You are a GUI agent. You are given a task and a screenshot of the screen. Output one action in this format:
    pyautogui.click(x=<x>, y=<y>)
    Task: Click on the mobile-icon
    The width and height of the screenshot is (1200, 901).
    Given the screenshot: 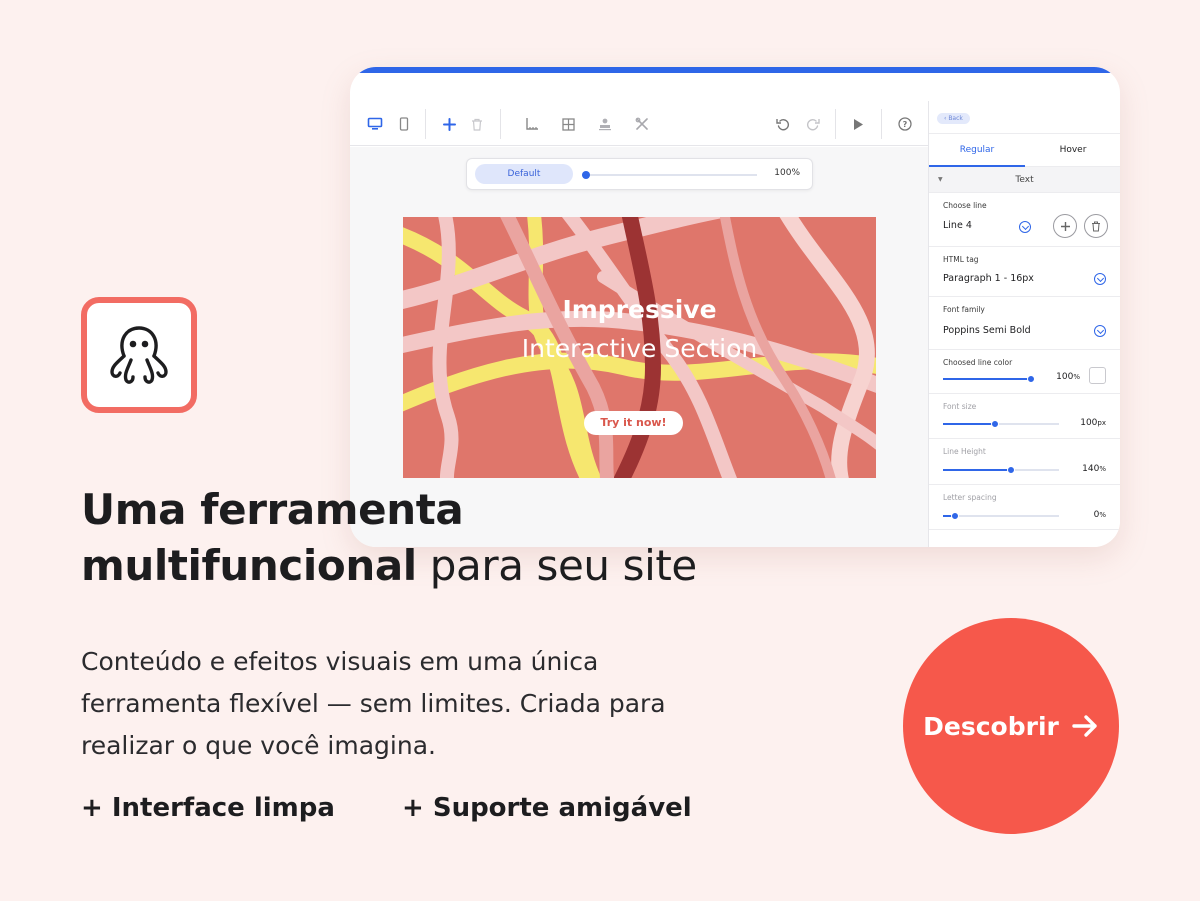 What is the action you would take?
    pyautogui.click(x=404, y=124)
    